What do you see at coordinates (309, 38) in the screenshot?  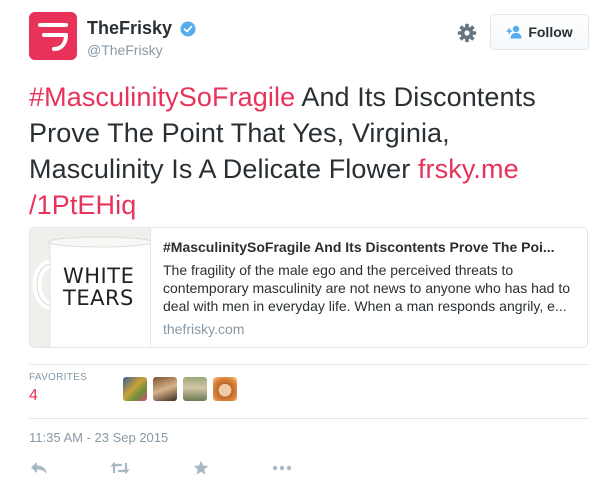 I see `tweet-header: TheFrisky @TheFrisky Follow` at bounding box center [309, 38].